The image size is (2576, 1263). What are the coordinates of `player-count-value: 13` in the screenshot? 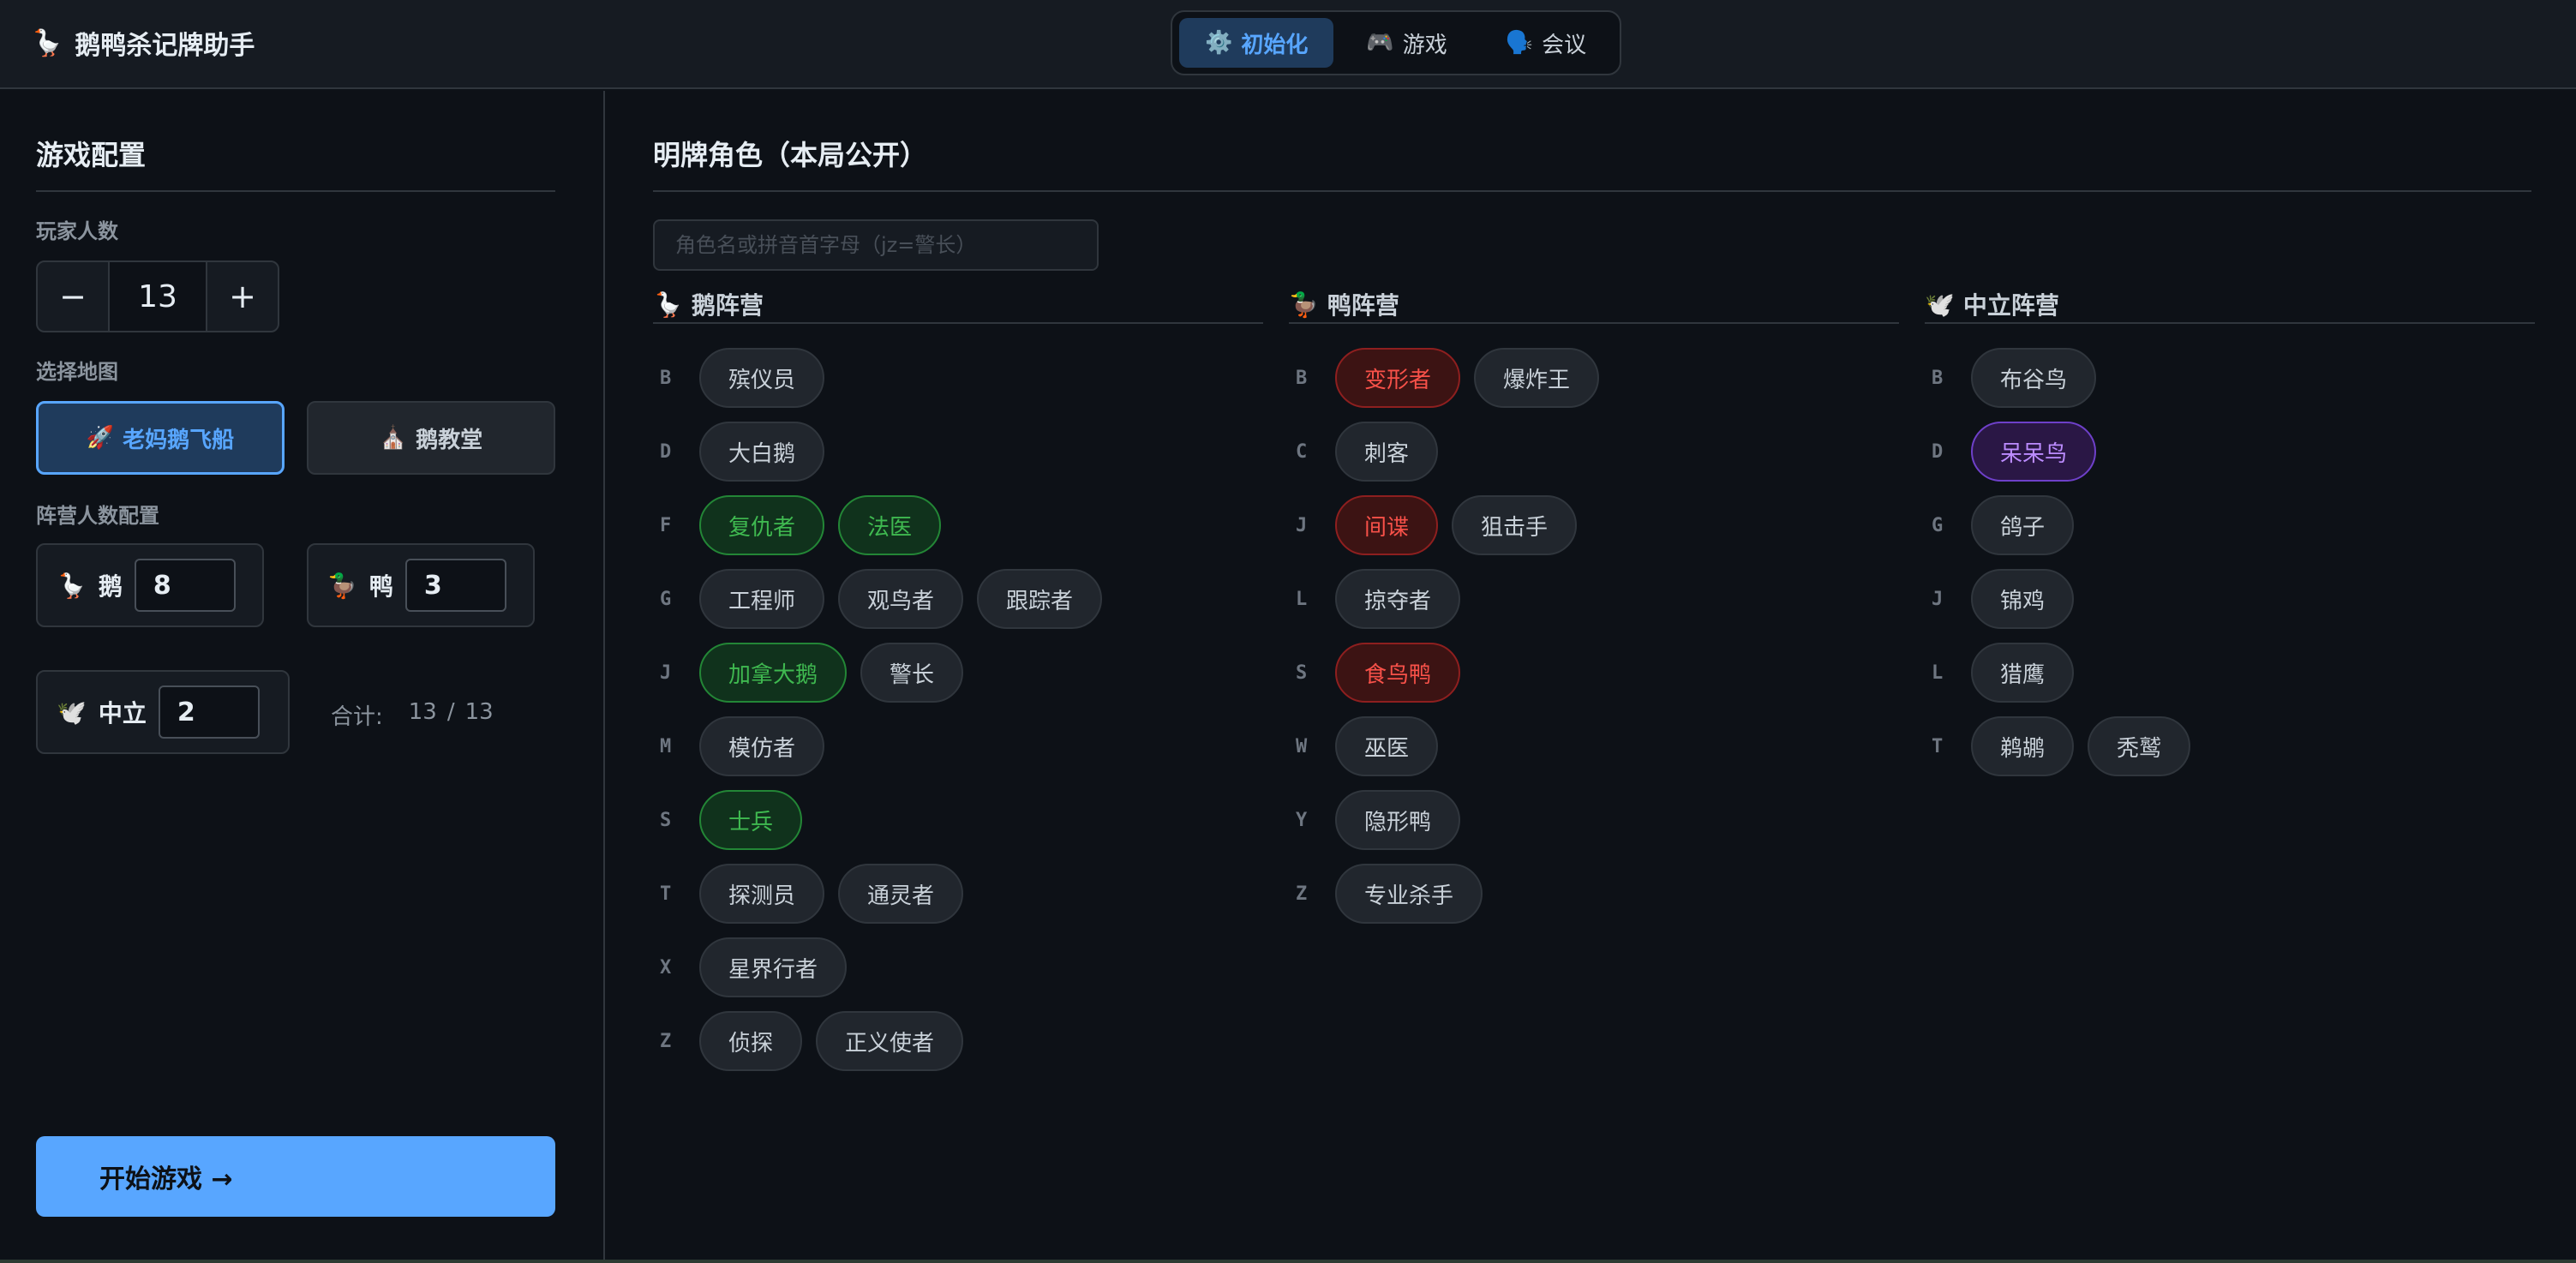 It's located at (157, 296).